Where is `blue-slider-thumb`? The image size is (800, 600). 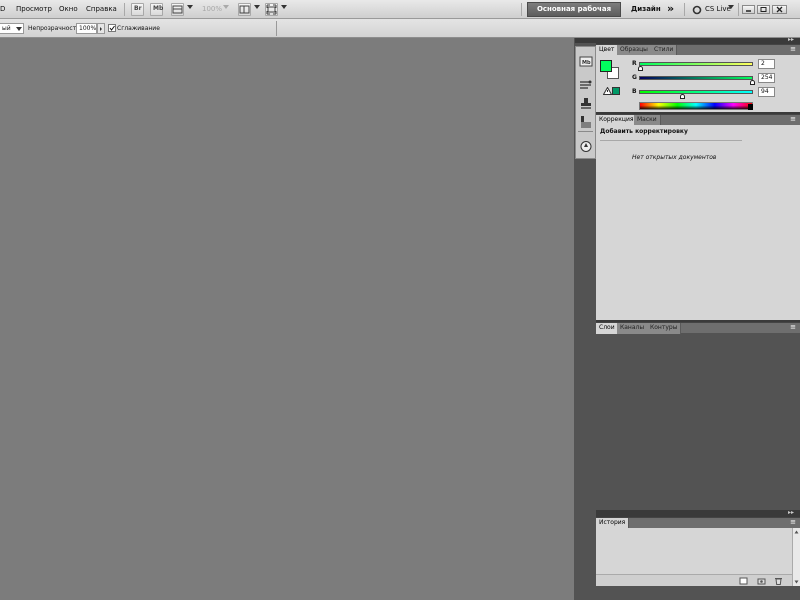 blue-slider-thumb is located at coordinates (682, 96).